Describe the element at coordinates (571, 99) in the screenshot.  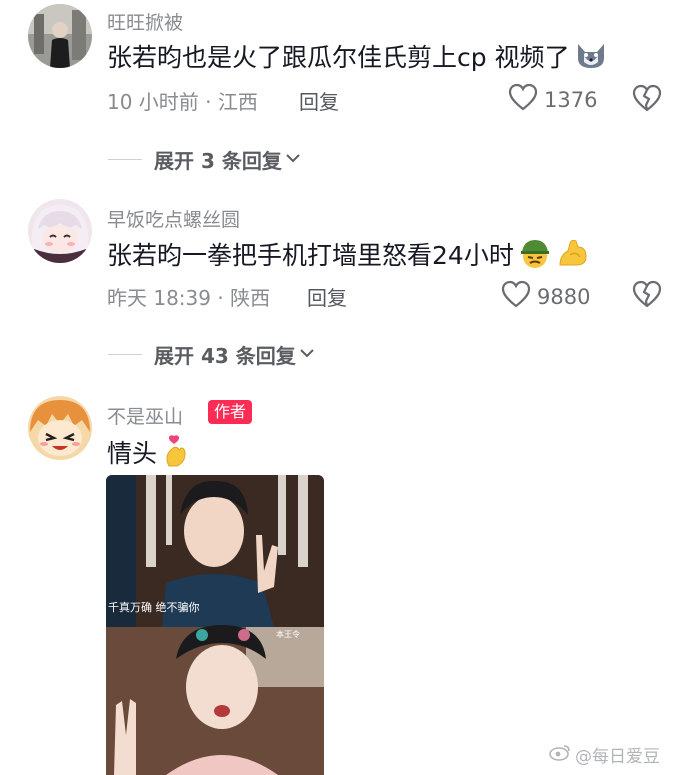
I see `like-count: 1376` at that location.